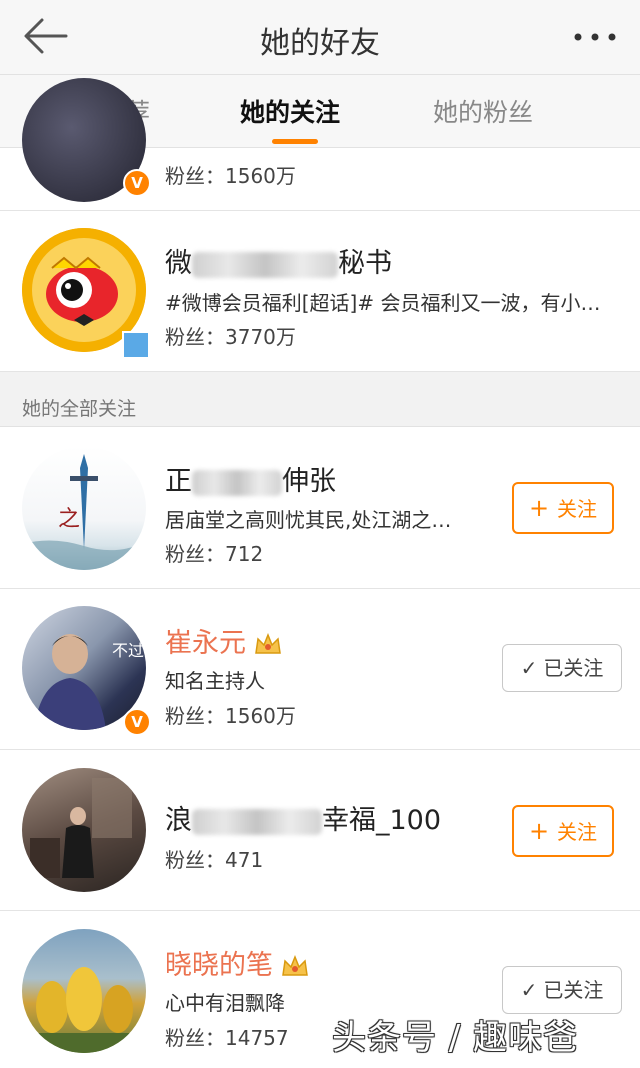  What do you see at coordinates (230, 337) in the screenshot?
I see `fans-count: 粉丝：3770万` at bounding box center [230, 337].